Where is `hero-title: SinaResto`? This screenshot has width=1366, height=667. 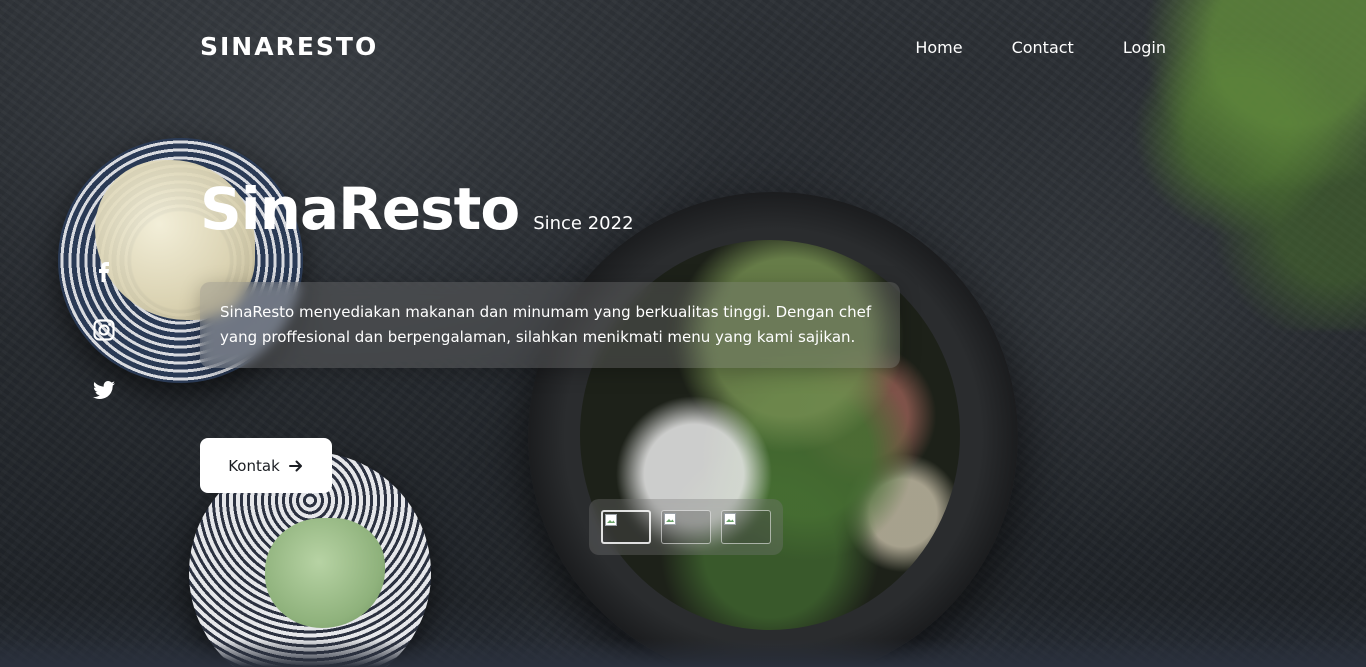
hero-title: SinaResto is located at coordinates (360, 209).